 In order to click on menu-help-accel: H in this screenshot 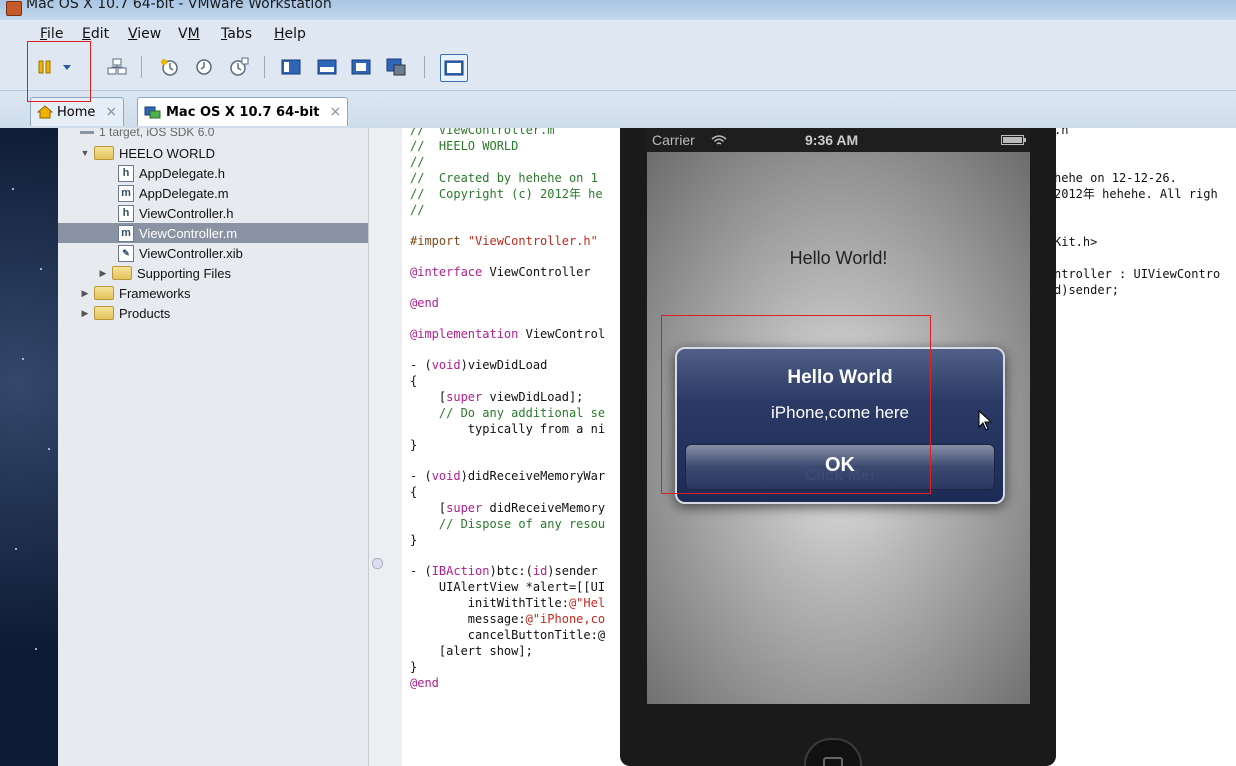, I will do `click(279, 34)`.